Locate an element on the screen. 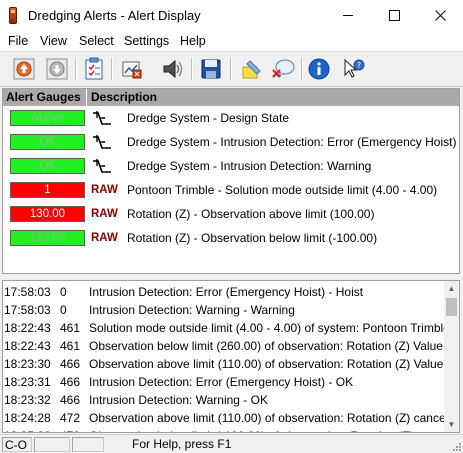 The image size is (463, 453). log-time: 18:23:31 is located at coordinates (27, 382).